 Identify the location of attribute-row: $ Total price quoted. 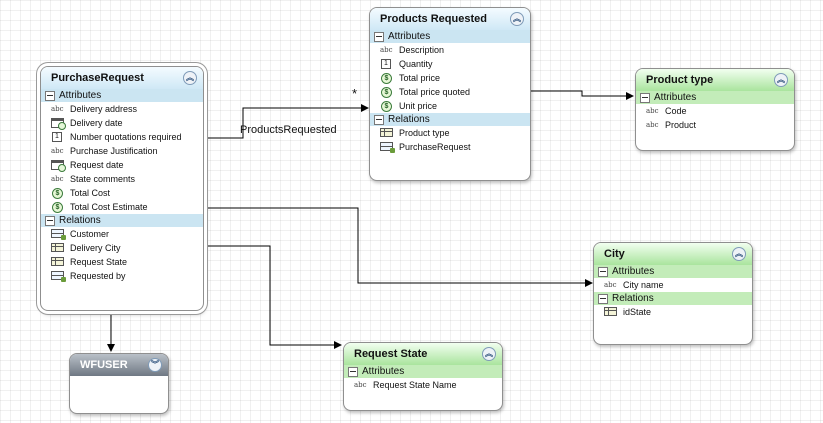
(450, 92).